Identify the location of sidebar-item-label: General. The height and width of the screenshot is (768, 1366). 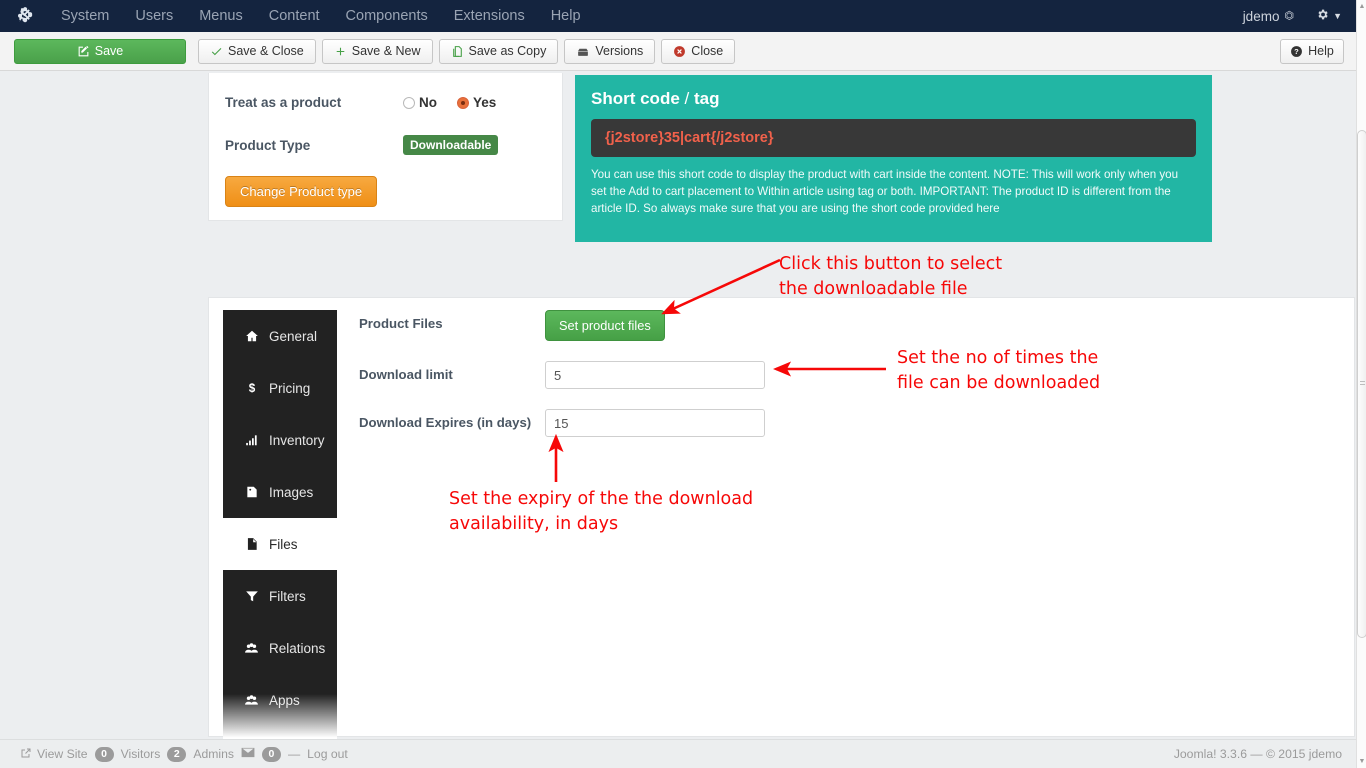
(293, 336).